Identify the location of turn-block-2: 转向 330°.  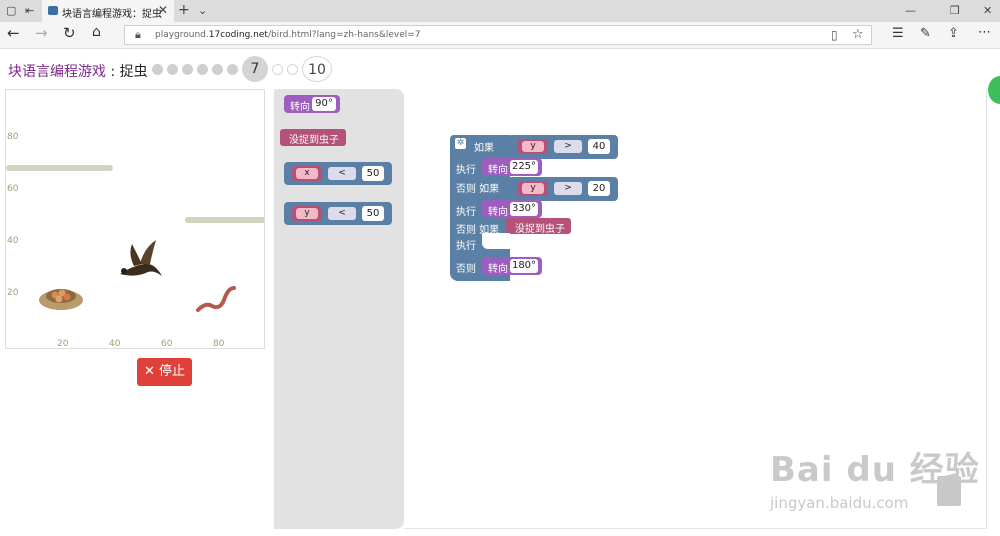
(512, 209).